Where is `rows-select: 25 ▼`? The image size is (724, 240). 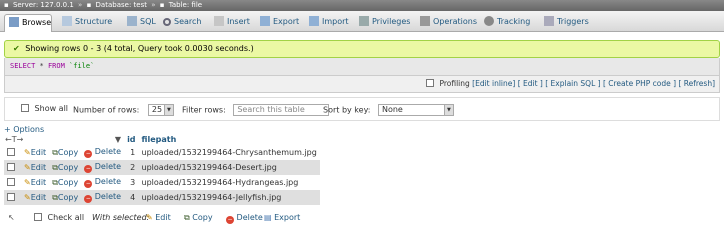 rows-select: 25 ▼ is located at coordinates (160, 110).